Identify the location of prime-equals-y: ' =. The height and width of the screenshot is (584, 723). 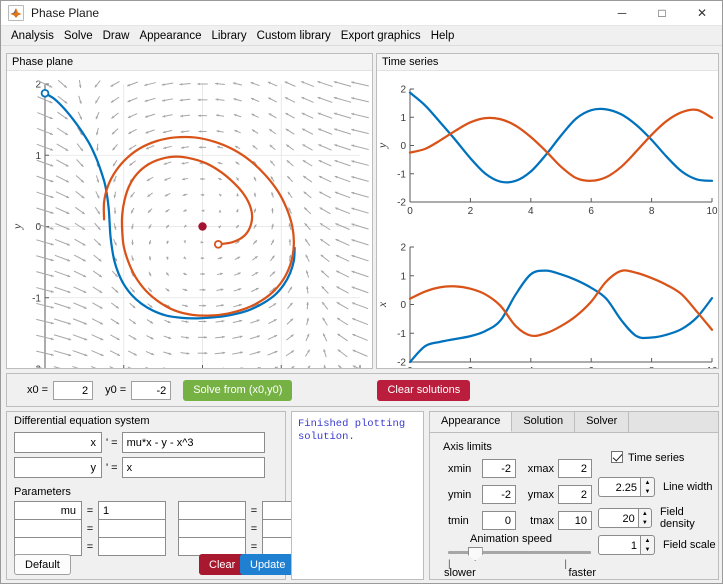
(112, 467).